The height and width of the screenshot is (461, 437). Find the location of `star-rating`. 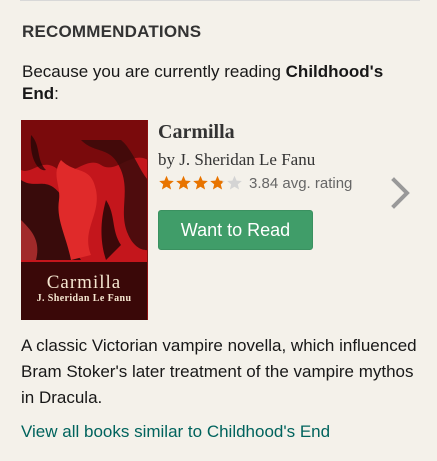

star-rating is located at coordinates (200, 183).